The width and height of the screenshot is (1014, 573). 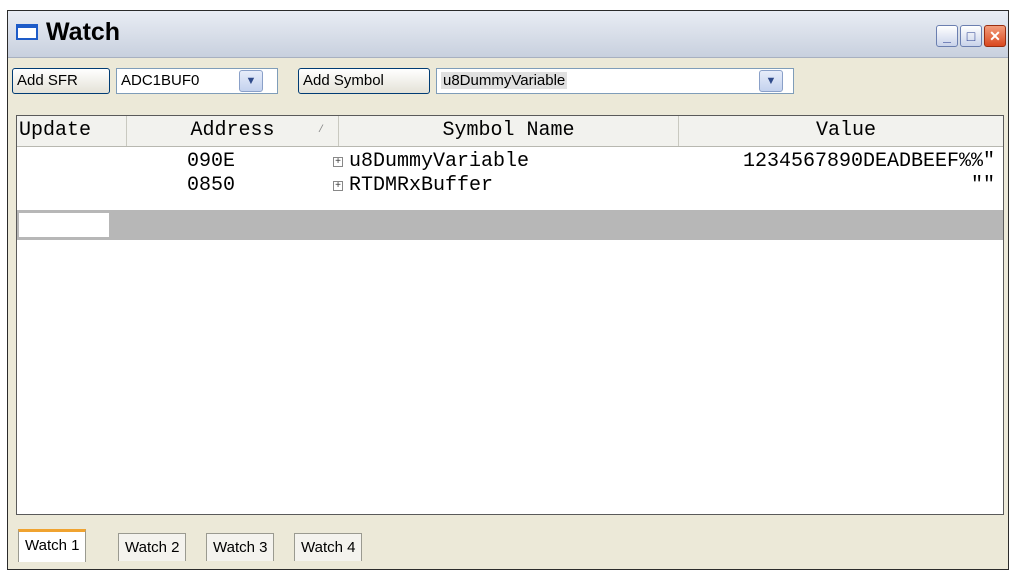 I want to click on minimize-icon: _, so click(x=947, y=36).